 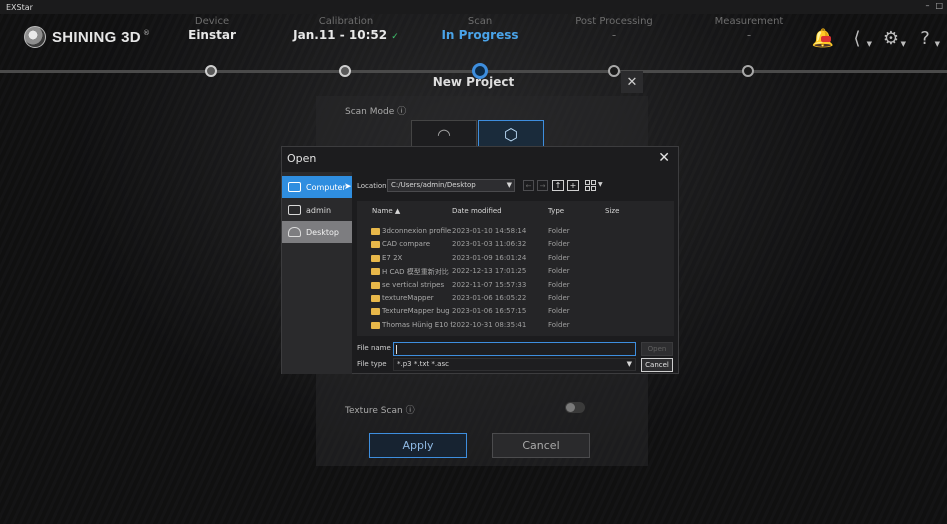 What do you see at coordinates (374, 348) in the screenshot?
I see `file-name-label: File name` at bounding box center [374, 348].